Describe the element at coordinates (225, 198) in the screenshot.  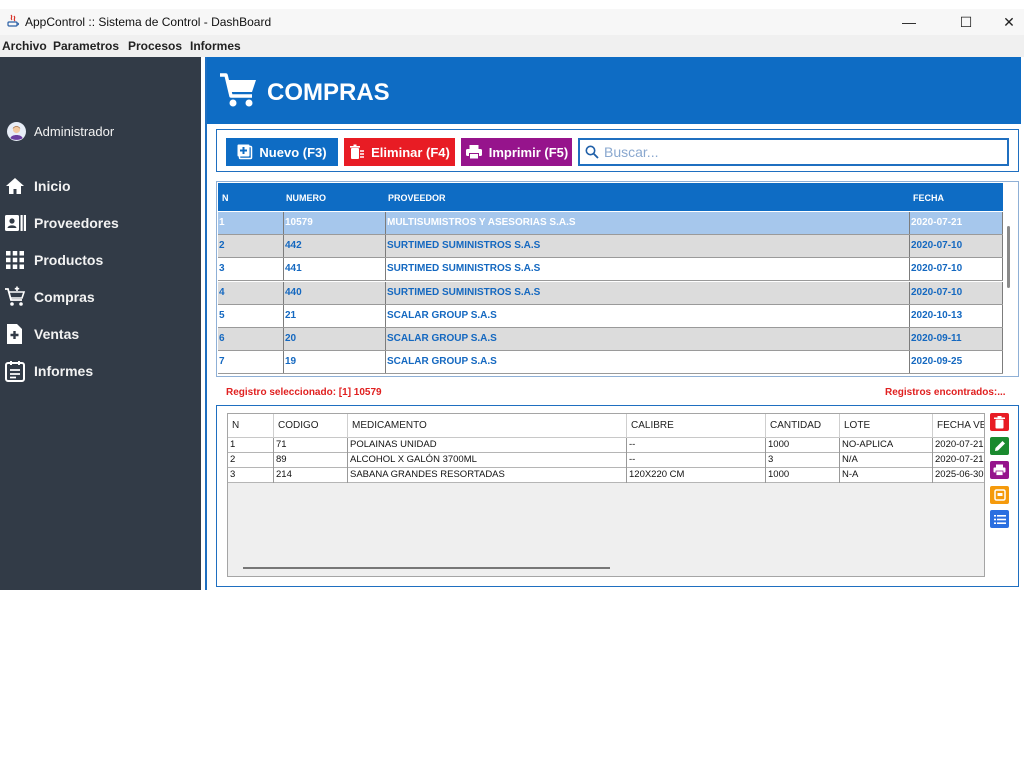
I see `column-header-n: N` at that location.